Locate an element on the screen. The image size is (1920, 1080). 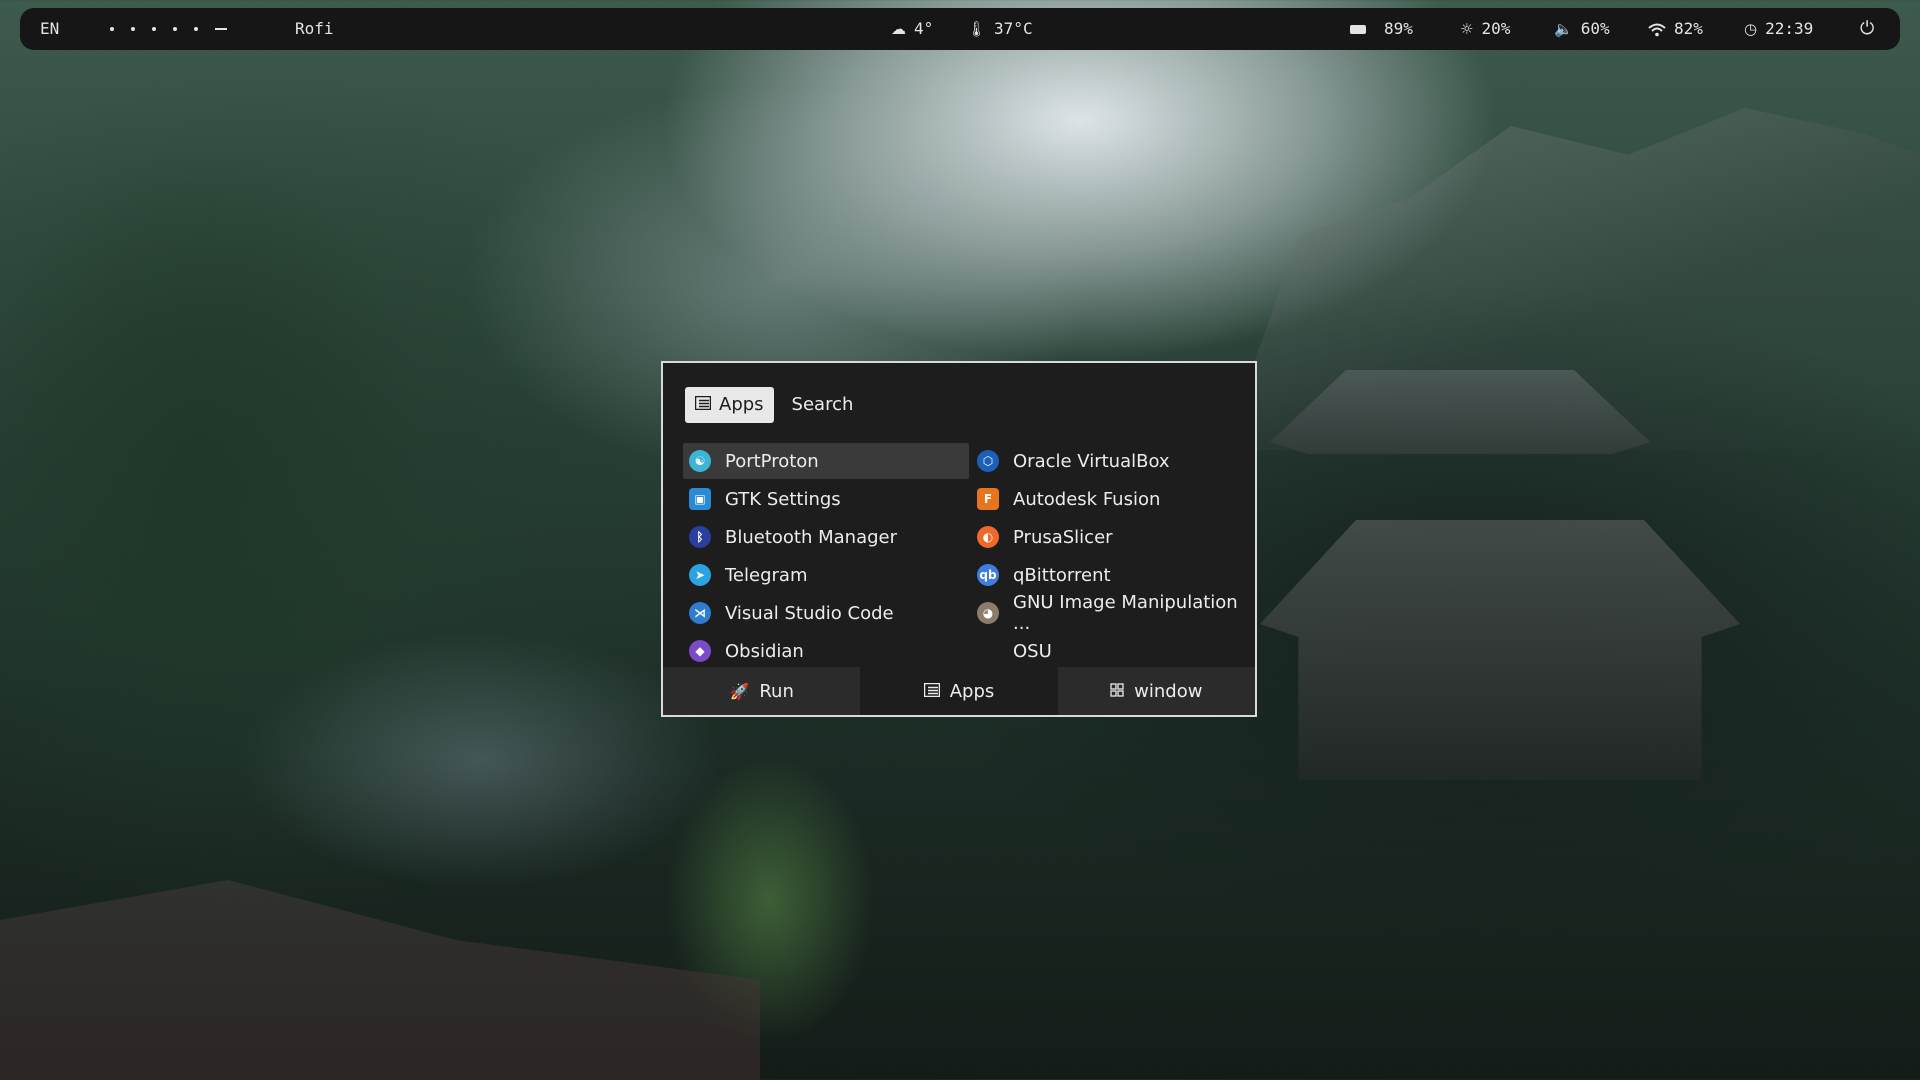
gimp-icon: ◕ is located at coordinates (988, 613).